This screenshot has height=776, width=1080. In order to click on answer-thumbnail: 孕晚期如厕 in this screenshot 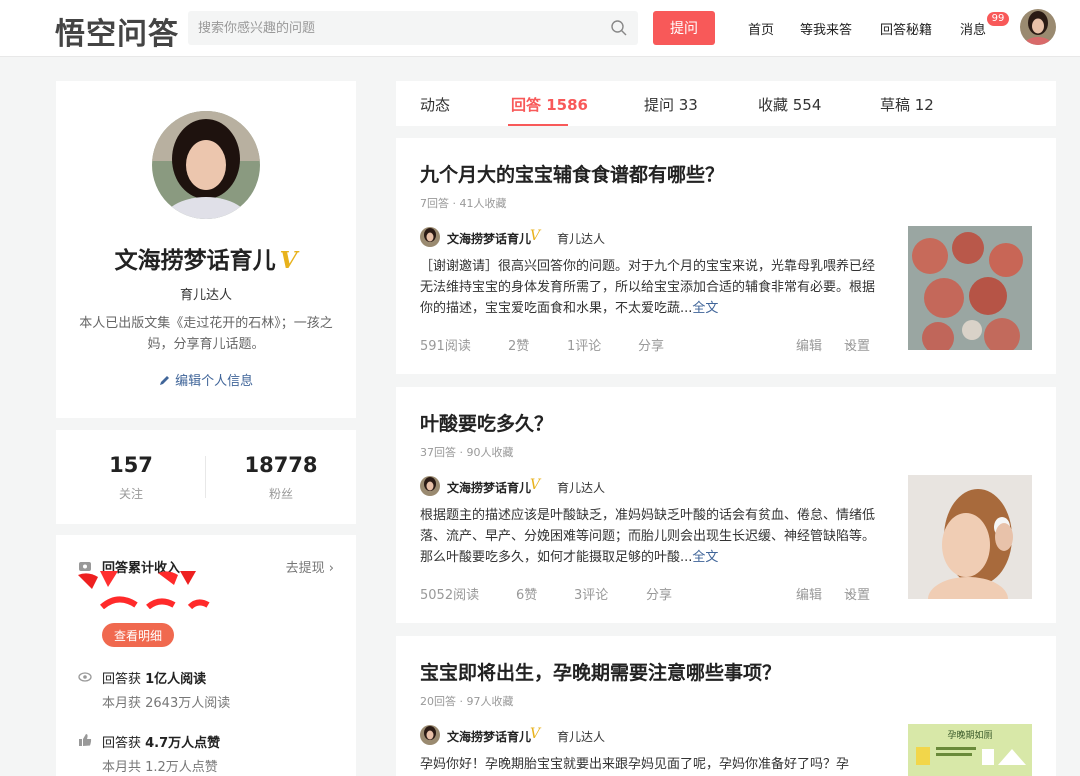, I will do `click(970, 750)`.